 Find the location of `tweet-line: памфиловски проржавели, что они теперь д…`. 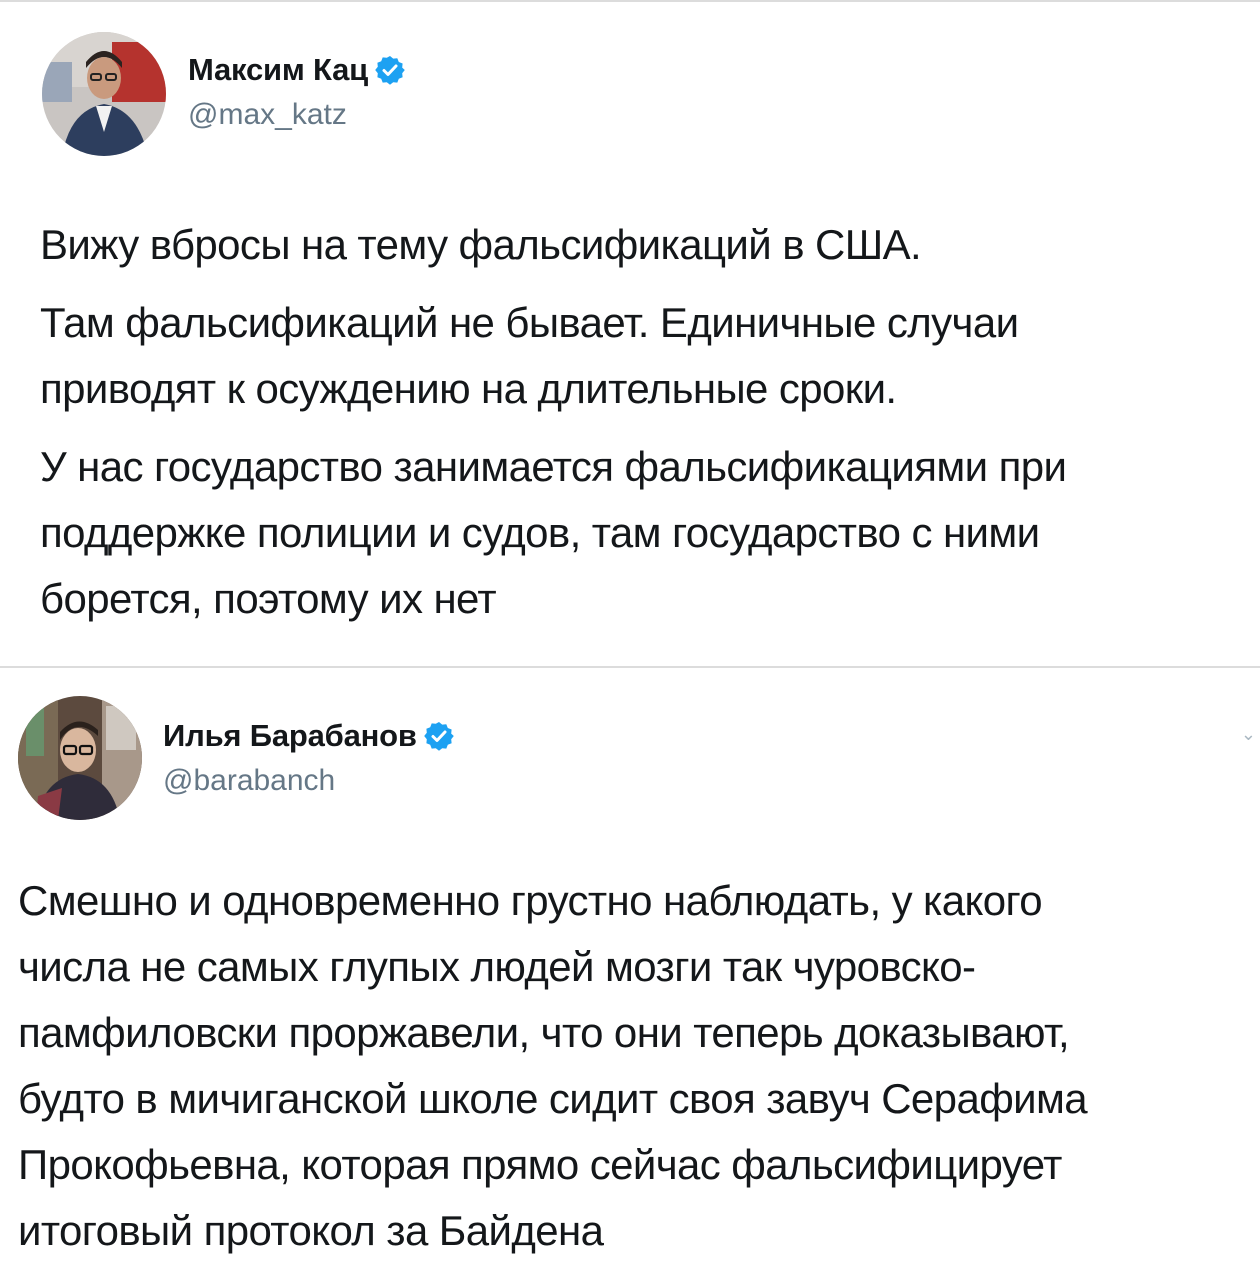

tweet-line: памфиловски проржавели, что они теперь д… is located at coordinates (544, 1032).